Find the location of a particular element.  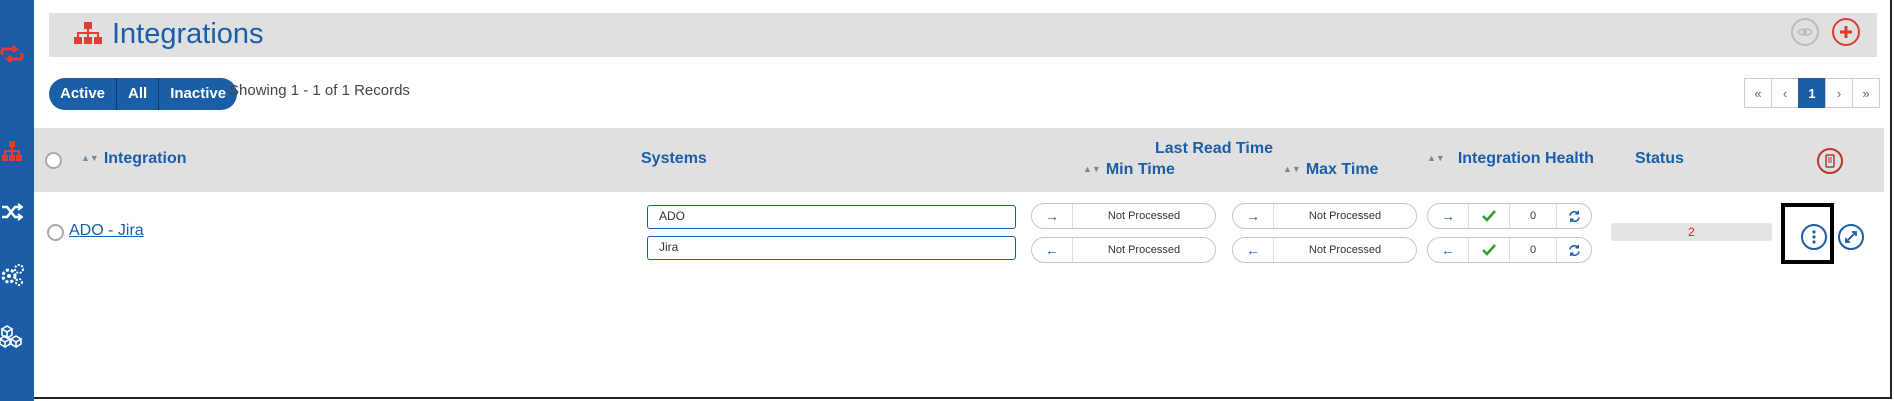

pagination: « ‹ 1 › » is located at coordinates (1812, 93).